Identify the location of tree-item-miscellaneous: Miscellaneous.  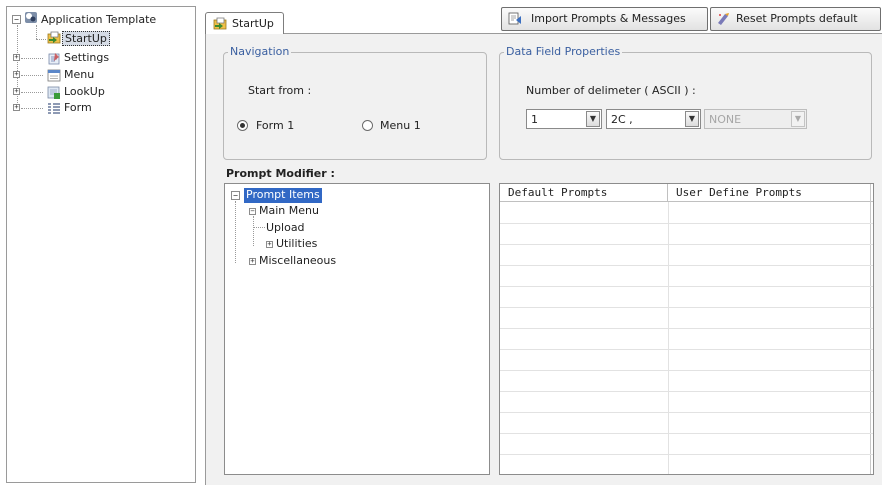
(297, 261).